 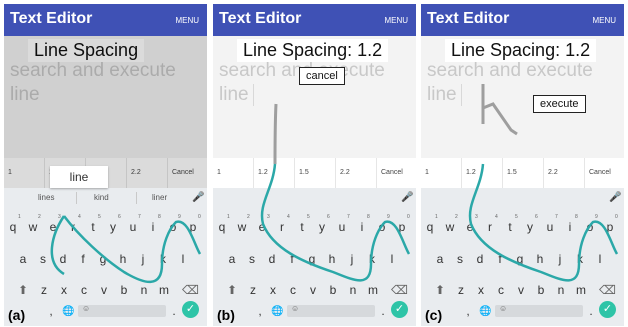 What do you see at coordinates (46, 197) in the screenshot?
I see `suggestion-1: lines` at bounding box center [46, 197].